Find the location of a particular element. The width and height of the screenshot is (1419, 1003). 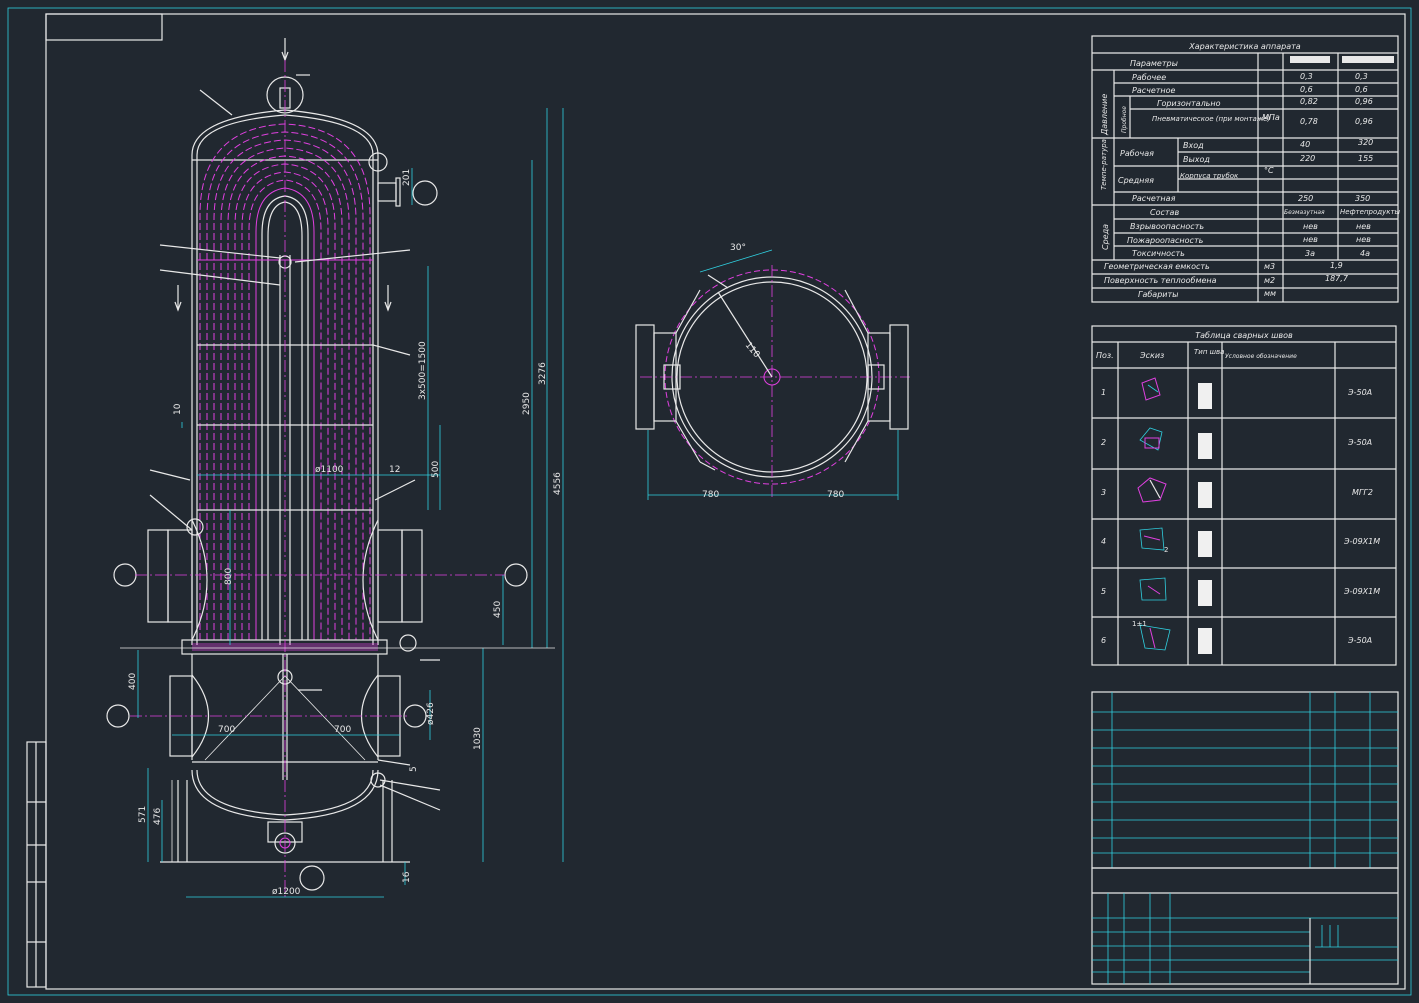

cell: 4а is located at coordinates (1365, 253).